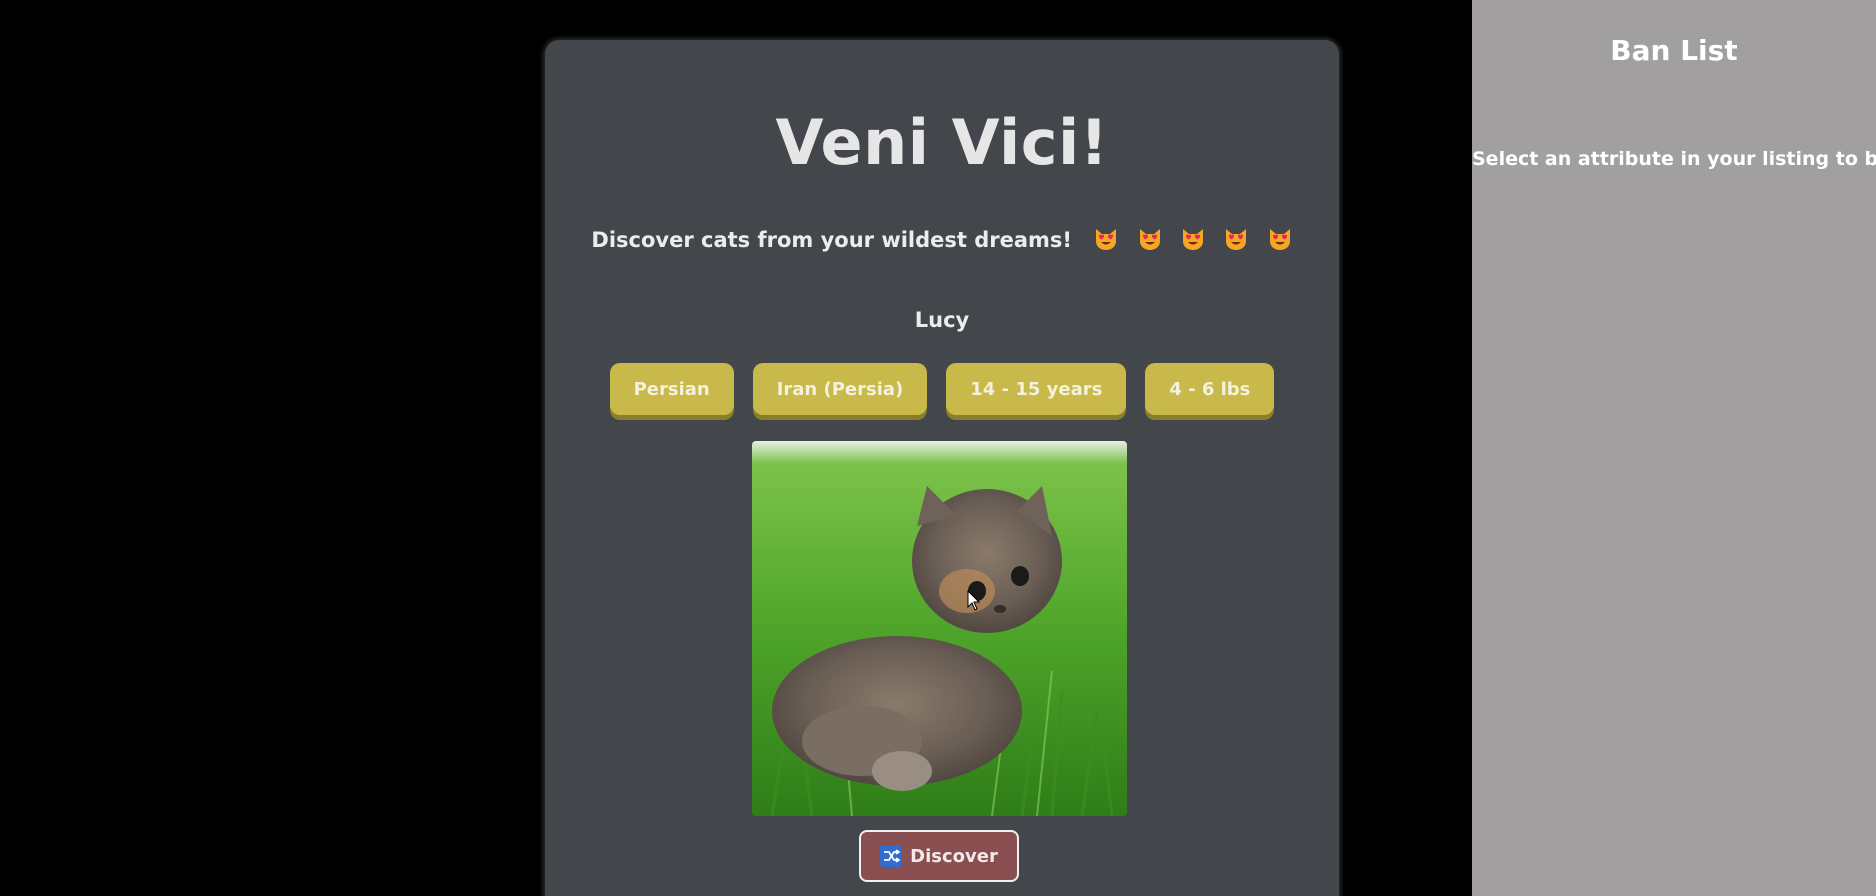 This screenshot has height=896, width=1876. I want to click on discover-button: Discover, so click(939, 856).